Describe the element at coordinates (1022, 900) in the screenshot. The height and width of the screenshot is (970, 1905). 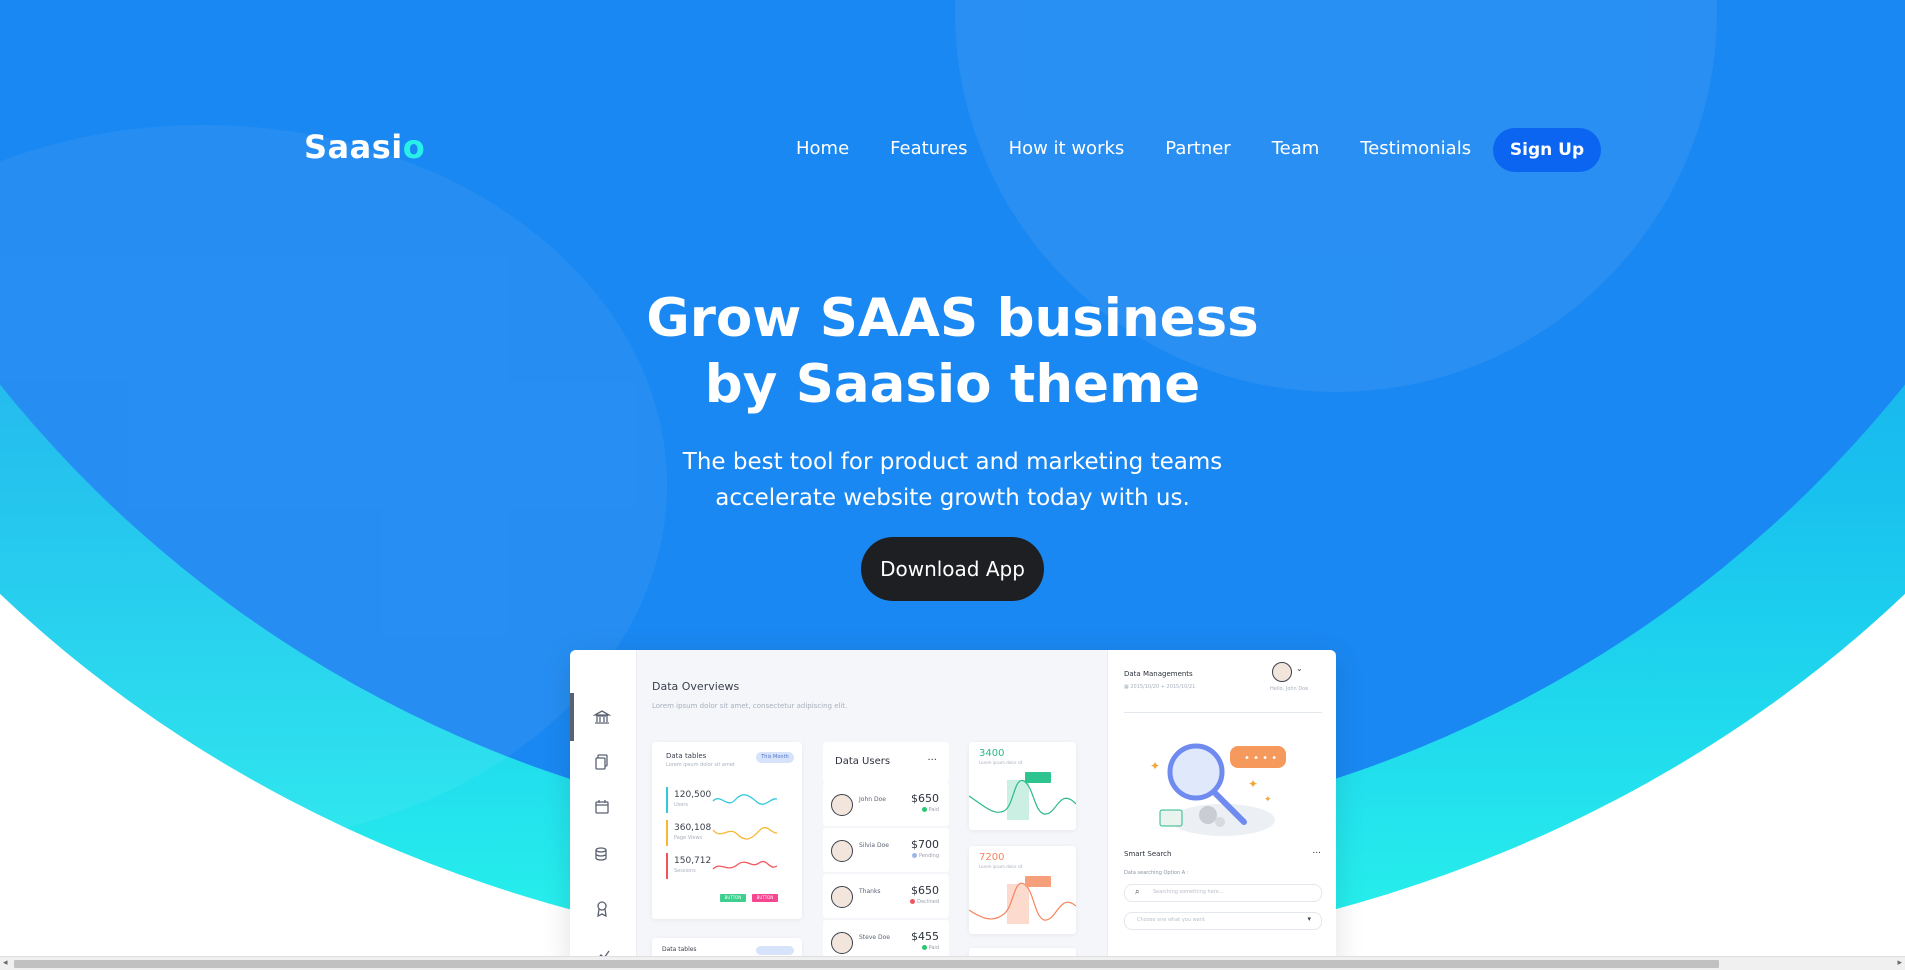
I see `mini-chart-orange-plot` at that location.